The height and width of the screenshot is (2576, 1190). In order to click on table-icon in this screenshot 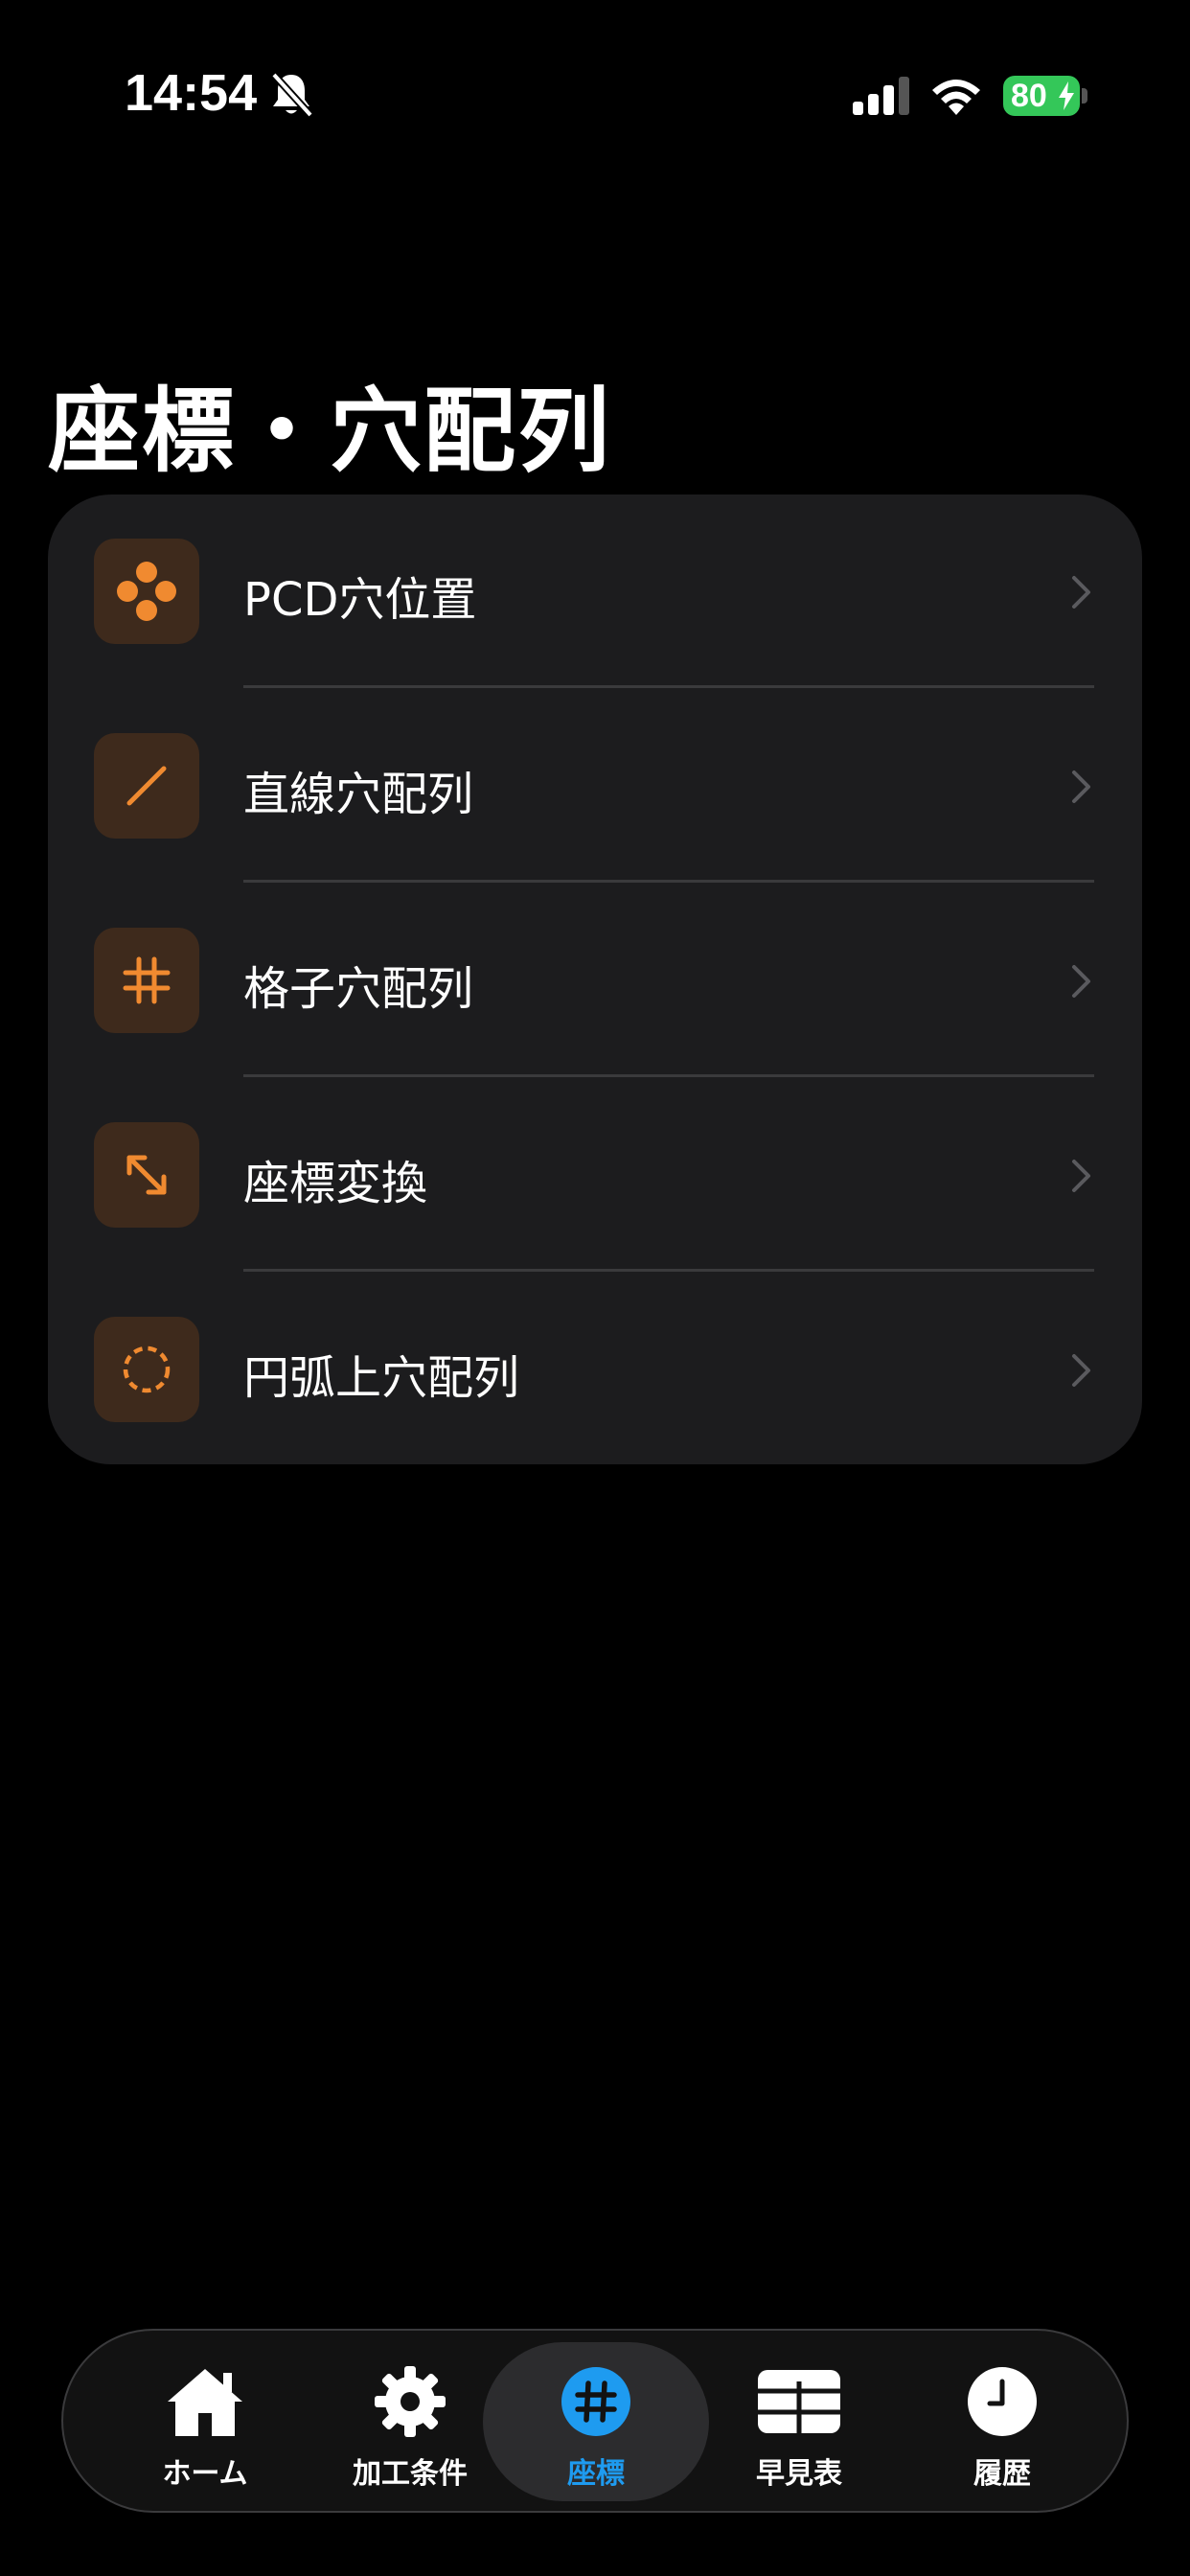, I will do `click(799, 2401)`.